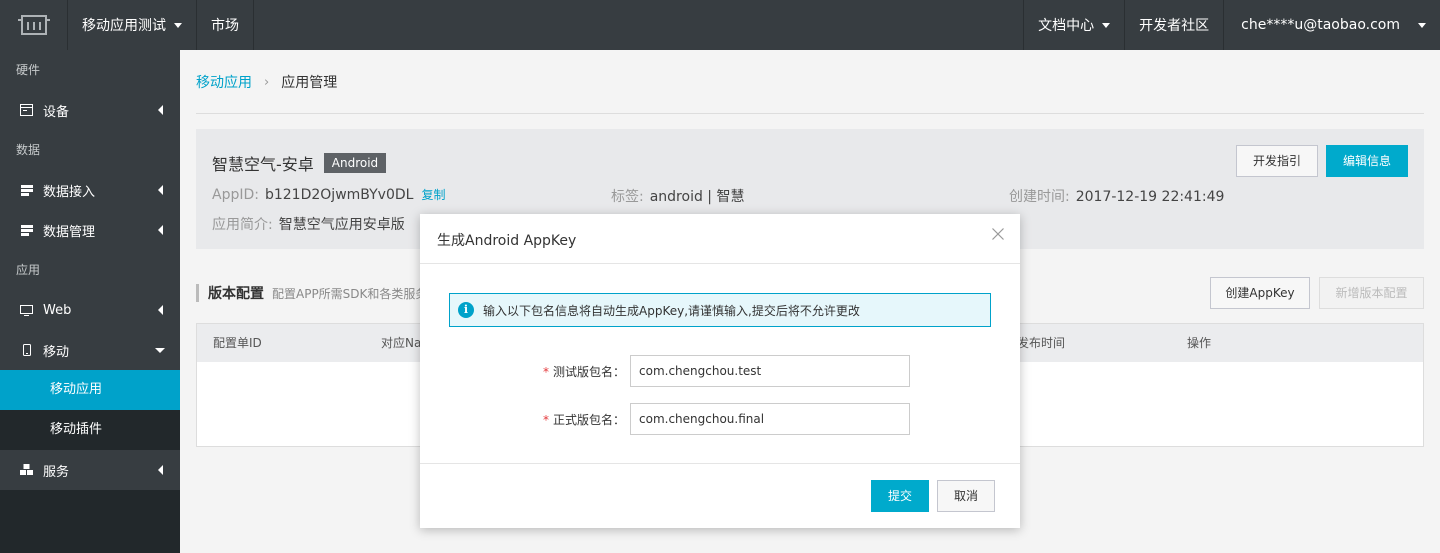 This screenshot has height=553, width=1440. I want to click on dev-guide-button: 开发指引, so click(1277, 161).